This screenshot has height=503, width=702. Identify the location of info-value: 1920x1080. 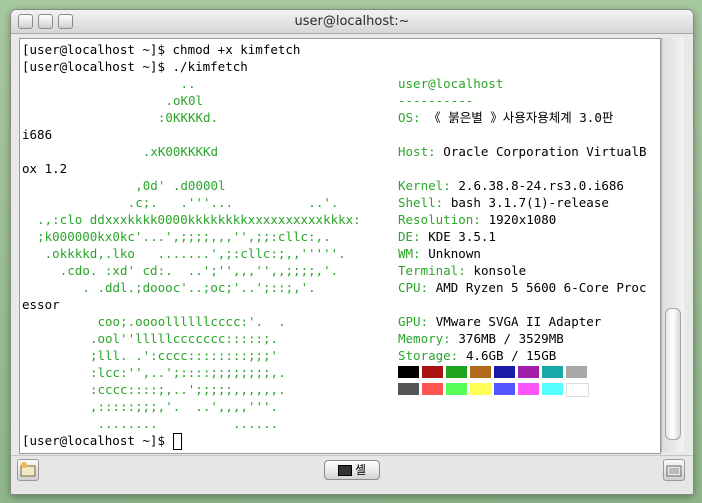
(522, 219).